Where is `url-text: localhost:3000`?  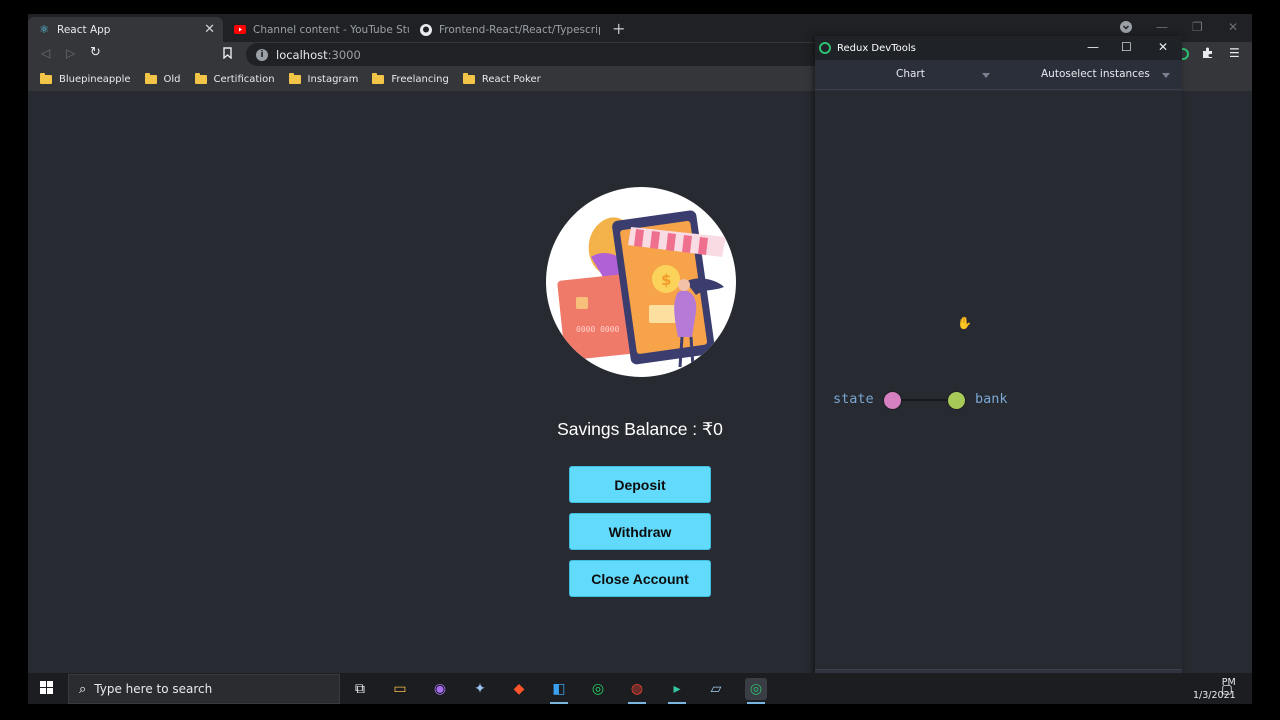 url-text: localhost:3000 is located at coordinates (318, 54).